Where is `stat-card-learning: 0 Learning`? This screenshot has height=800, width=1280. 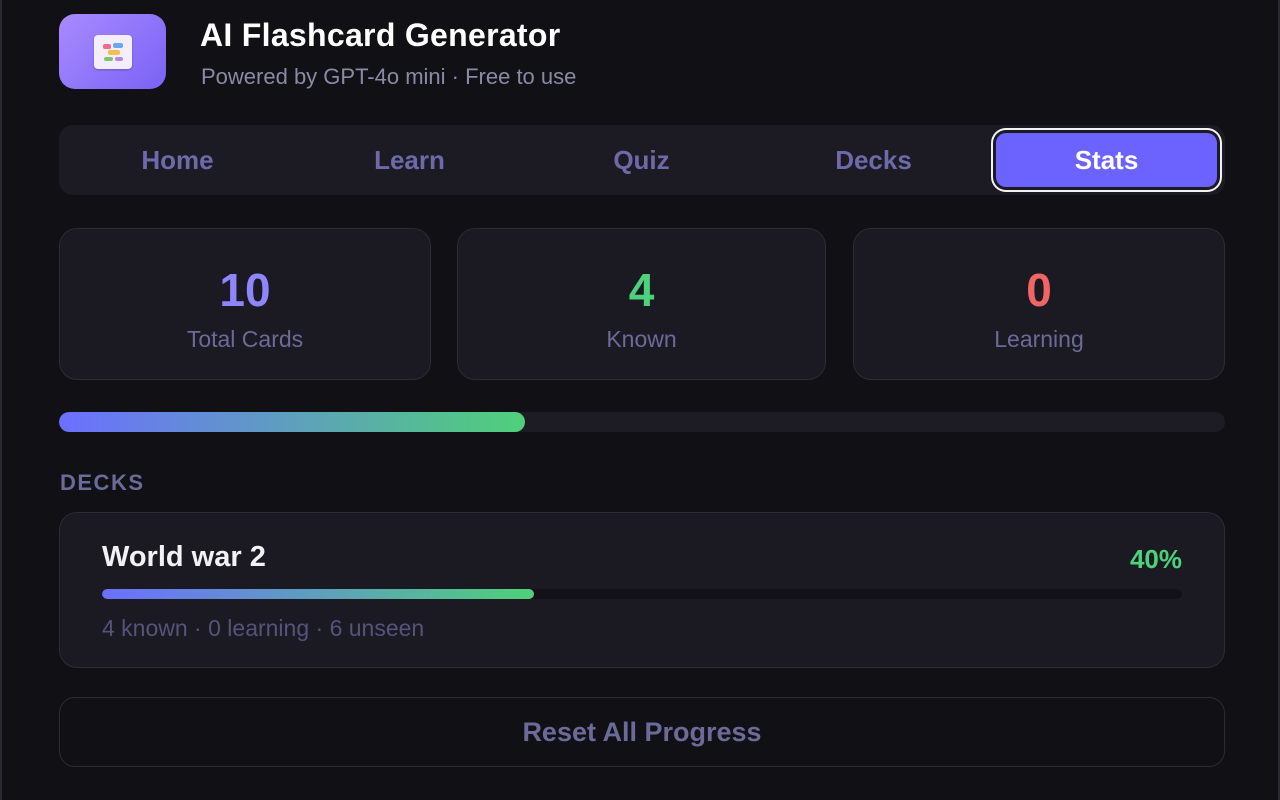
stat-card-learning: 0 Learning is located at coordinates (1039, 304).